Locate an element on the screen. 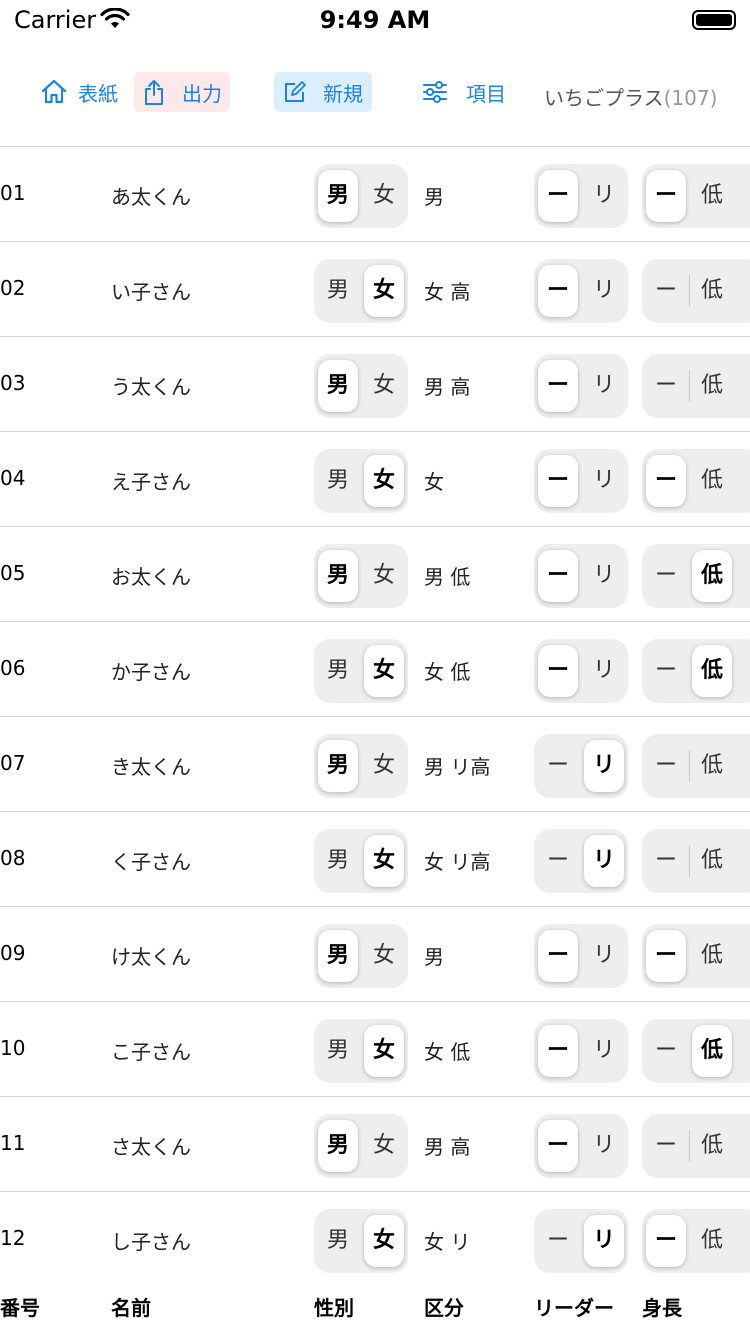  table-row: 05 お太くん男女男 低ーリー低 is located at coordinates (375, 573).